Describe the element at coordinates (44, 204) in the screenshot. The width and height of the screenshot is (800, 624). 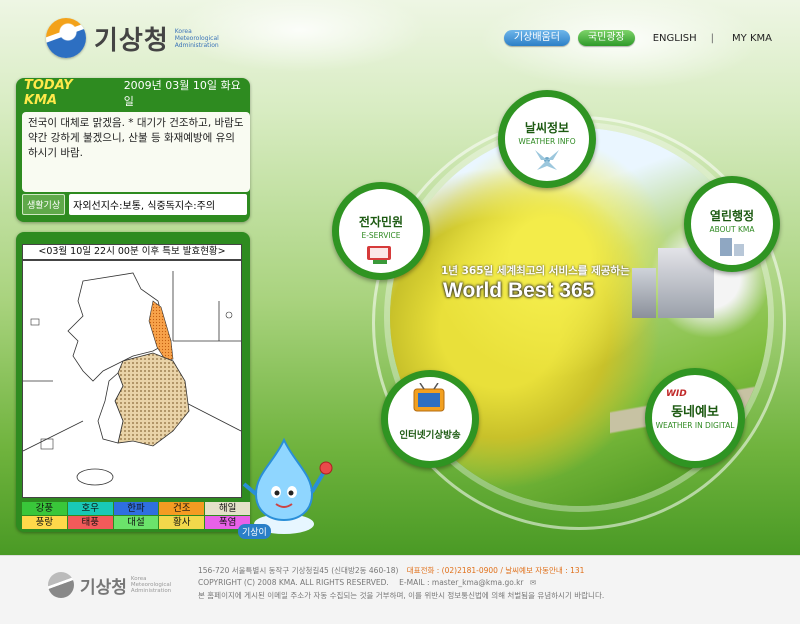
I see `life-weather-label: 생활기상` at that location.